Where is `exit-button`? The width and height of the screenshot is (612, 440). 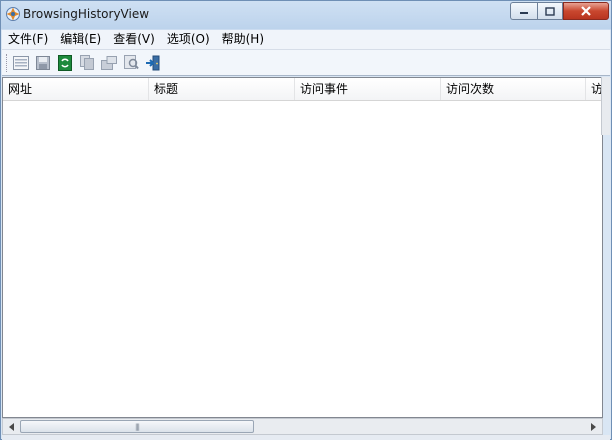 exit-button is located at coordinates (153, 63).